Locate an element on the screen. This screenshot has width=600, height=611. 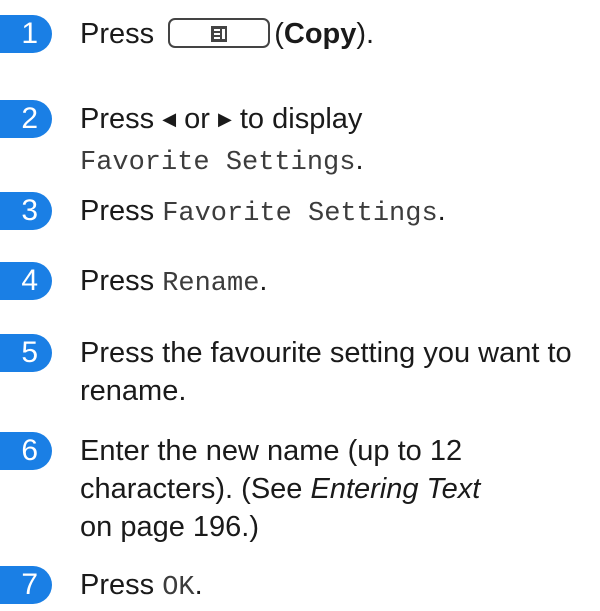
rename-button-label: Rename is located at coordinates (211, 284).